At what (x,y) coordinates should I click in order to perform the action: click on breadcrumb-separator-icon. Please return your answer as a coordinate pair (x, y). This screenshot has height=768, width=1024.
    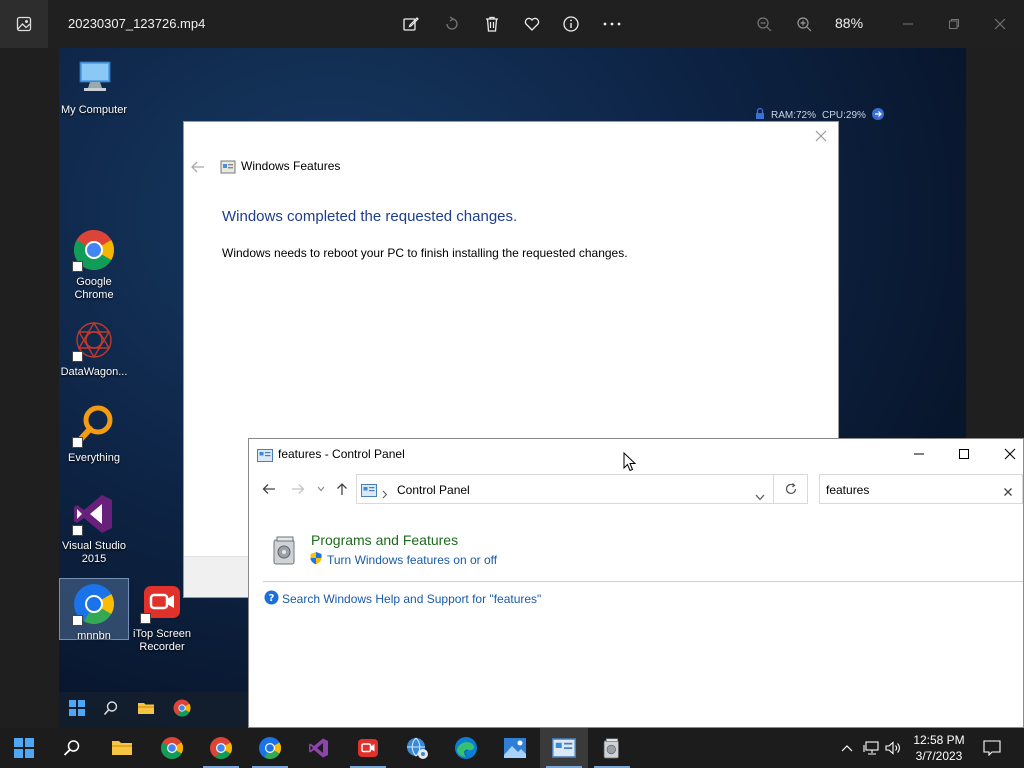
    Looking at the image, I should click on (385, 493).